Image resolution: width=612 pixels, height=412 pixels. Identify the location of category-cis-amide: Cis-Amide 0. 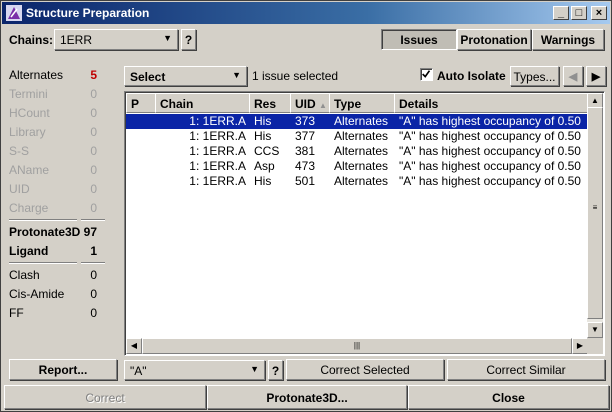
(57, 294).